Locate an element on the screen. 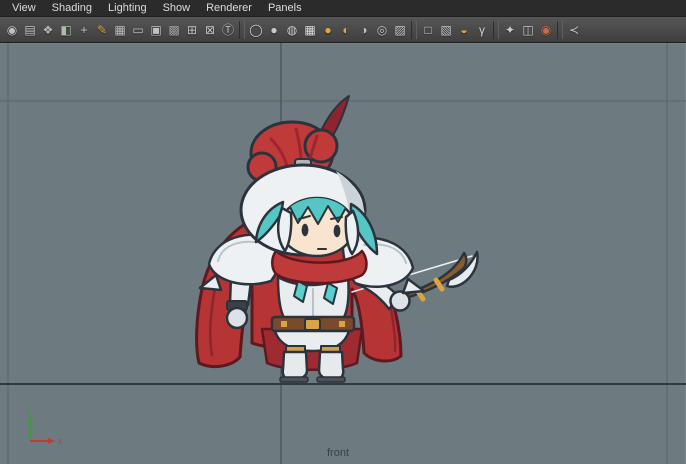  capture-icon: ◉ is located at coordinates (546, 30).